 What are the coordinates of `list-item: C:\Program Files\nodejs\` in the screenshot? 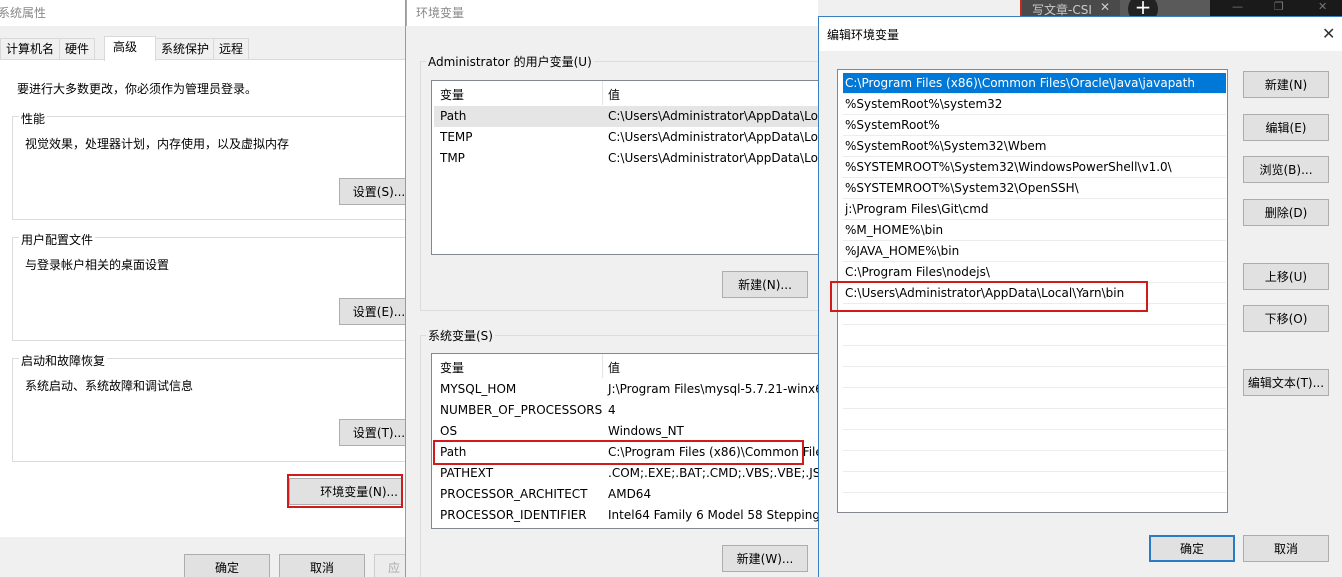 It's located at (1034, 272).